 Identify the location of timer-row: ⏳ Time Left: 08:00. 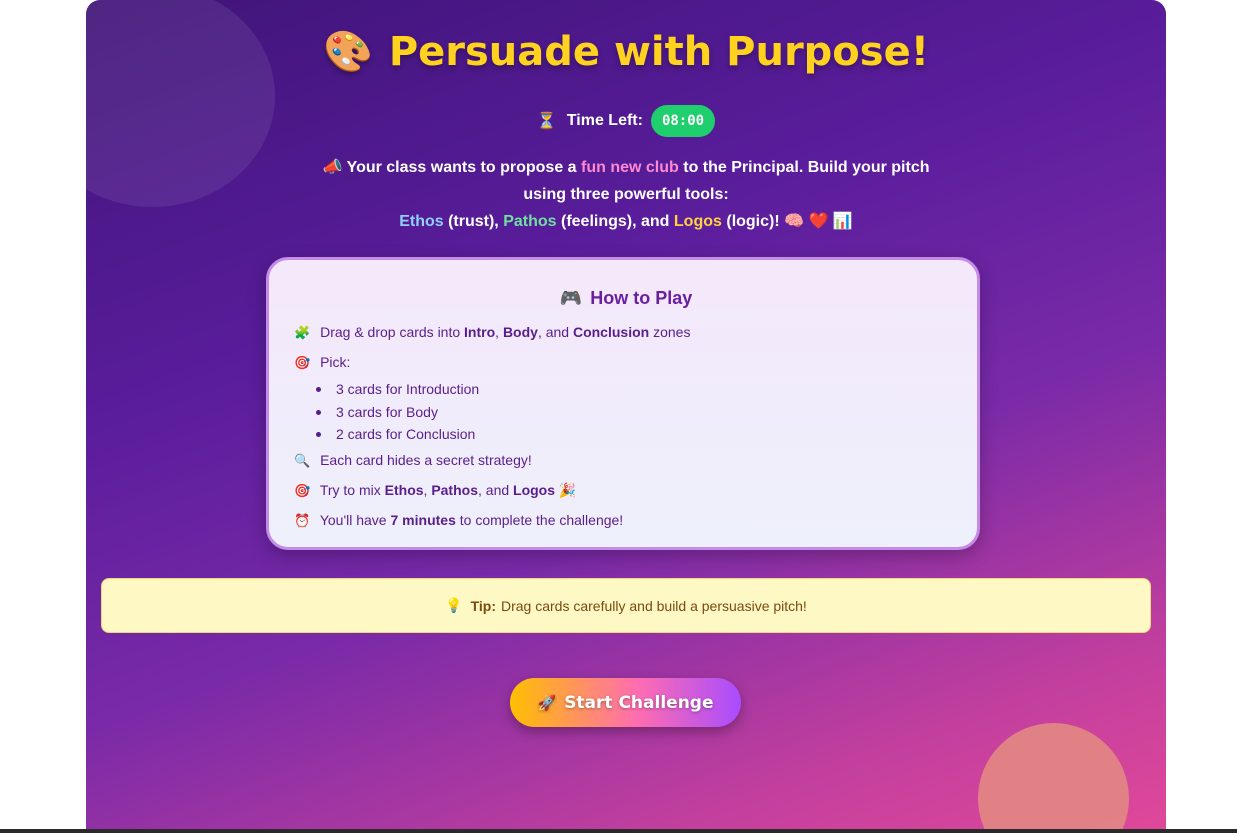
(626, 121).